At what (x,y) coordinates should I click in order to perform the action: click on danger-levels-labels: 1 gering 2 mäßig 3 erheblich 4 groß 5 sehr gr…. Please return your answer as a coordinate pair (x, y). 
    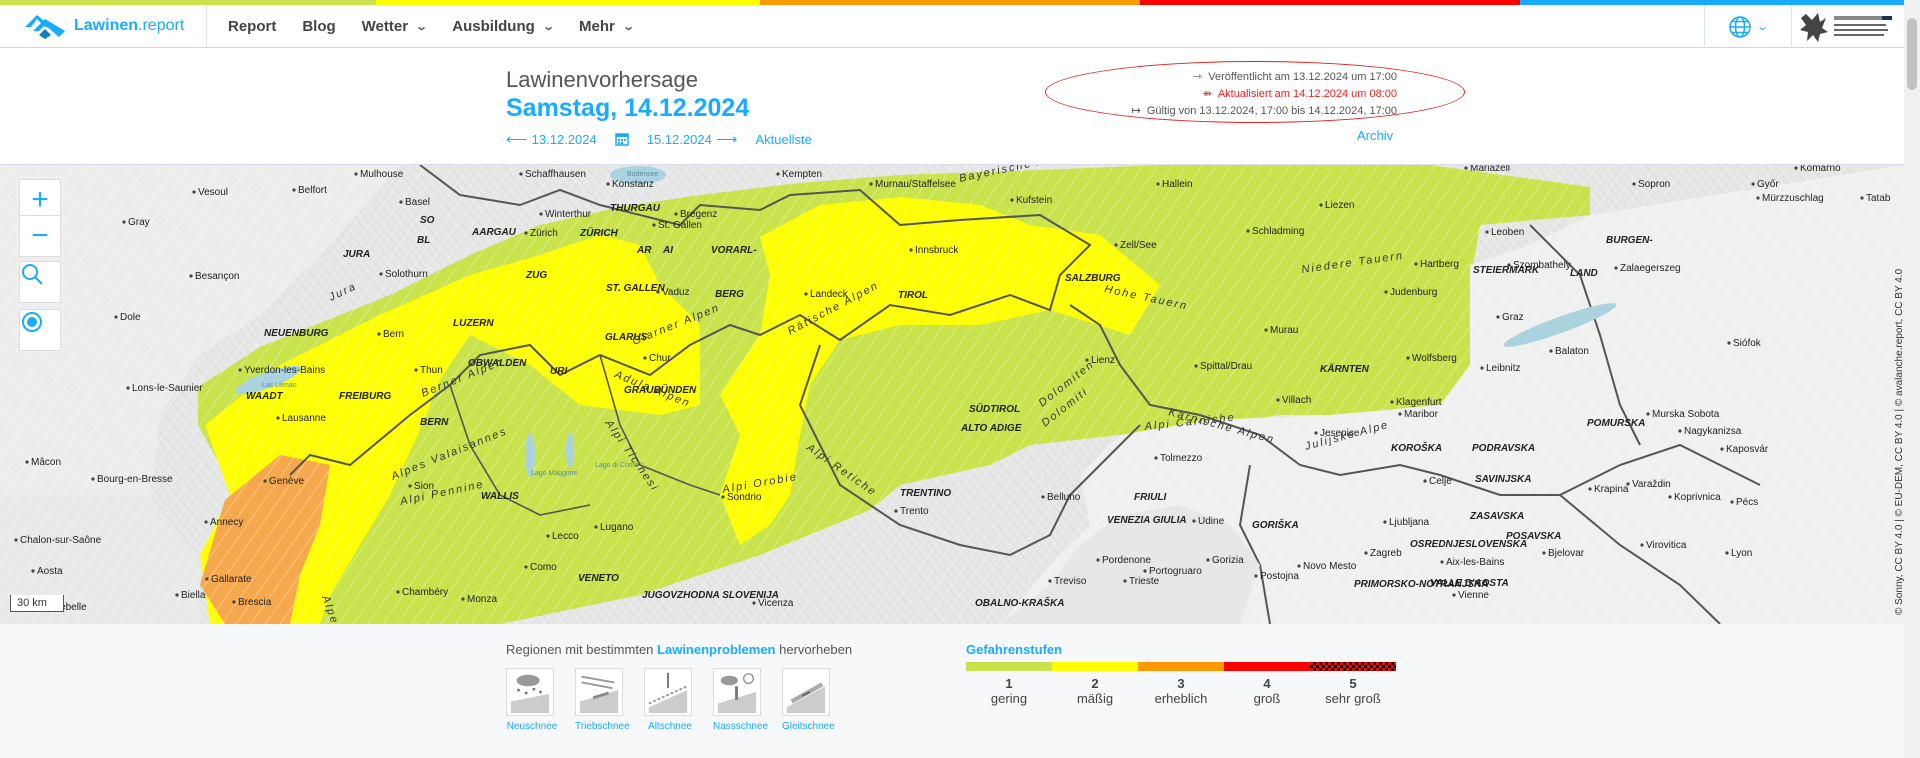
    Looking at the image, I should click on (1181, 691).